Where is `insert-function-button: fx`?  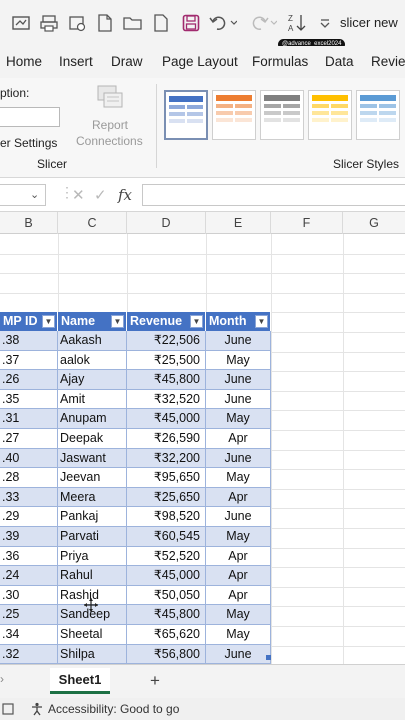
insert-function-button: fx is located at coordinates (125, 195).